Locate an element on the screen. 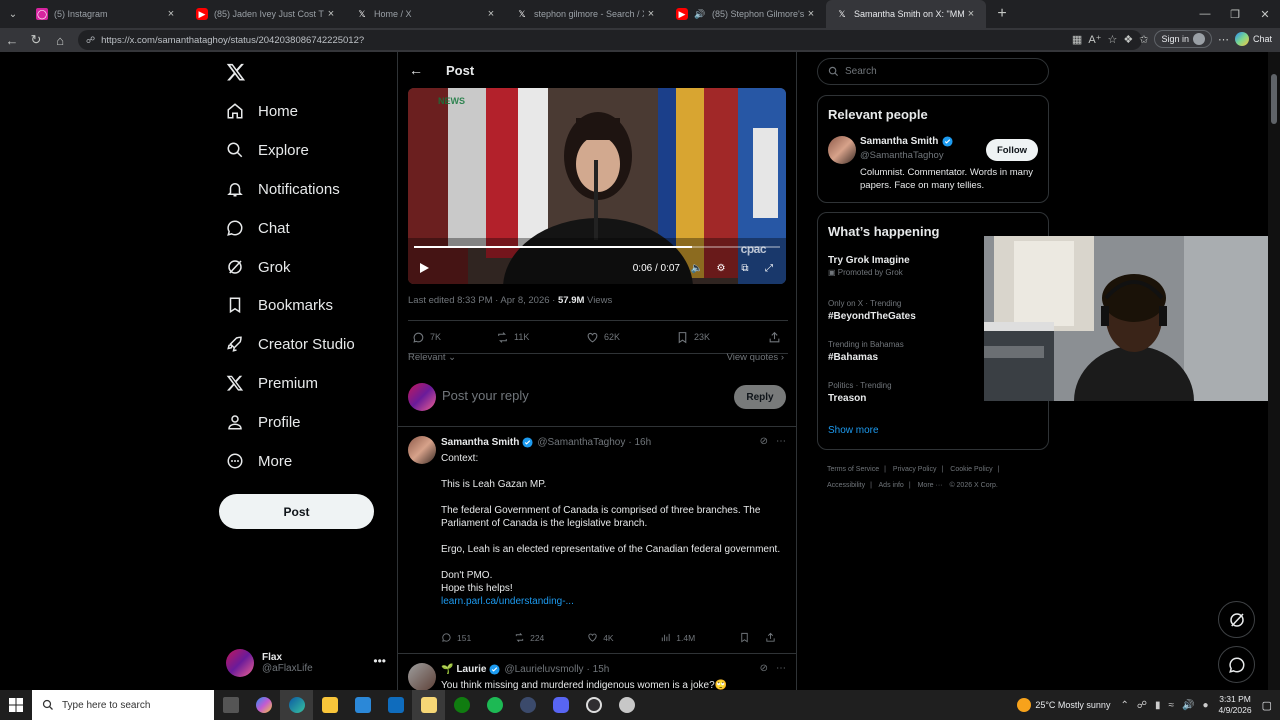 The image size is (1280, 720). app-available-icon: ▦ is located at coordinates (1077, 39).